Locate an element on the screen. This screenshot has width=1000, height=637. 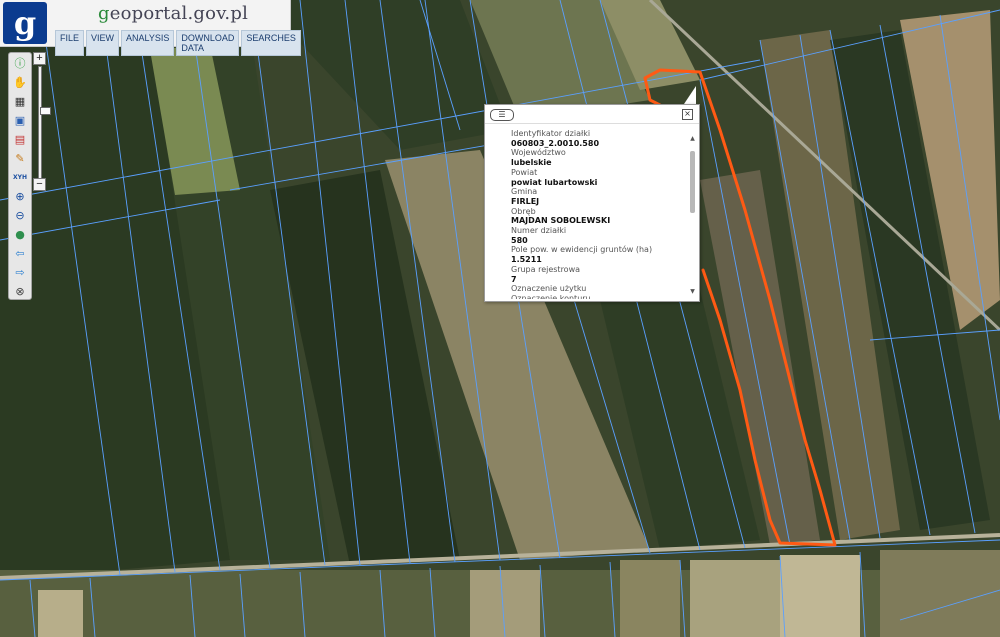
zoom-out-icon: ⊖ is located at coordinates (20, 216).